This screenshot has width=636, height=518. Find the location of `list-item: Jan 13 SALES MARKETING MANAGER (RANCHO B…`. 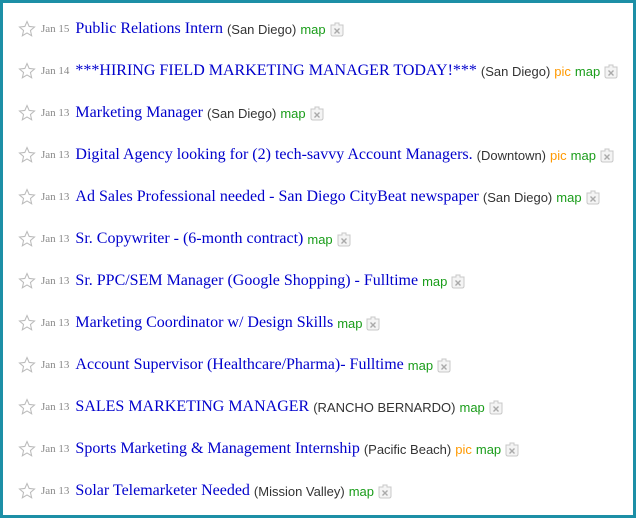

list-item: Jan 13 SALES MARKETING MANAGER (RANCHO B… is located at coordinates (318, 407).